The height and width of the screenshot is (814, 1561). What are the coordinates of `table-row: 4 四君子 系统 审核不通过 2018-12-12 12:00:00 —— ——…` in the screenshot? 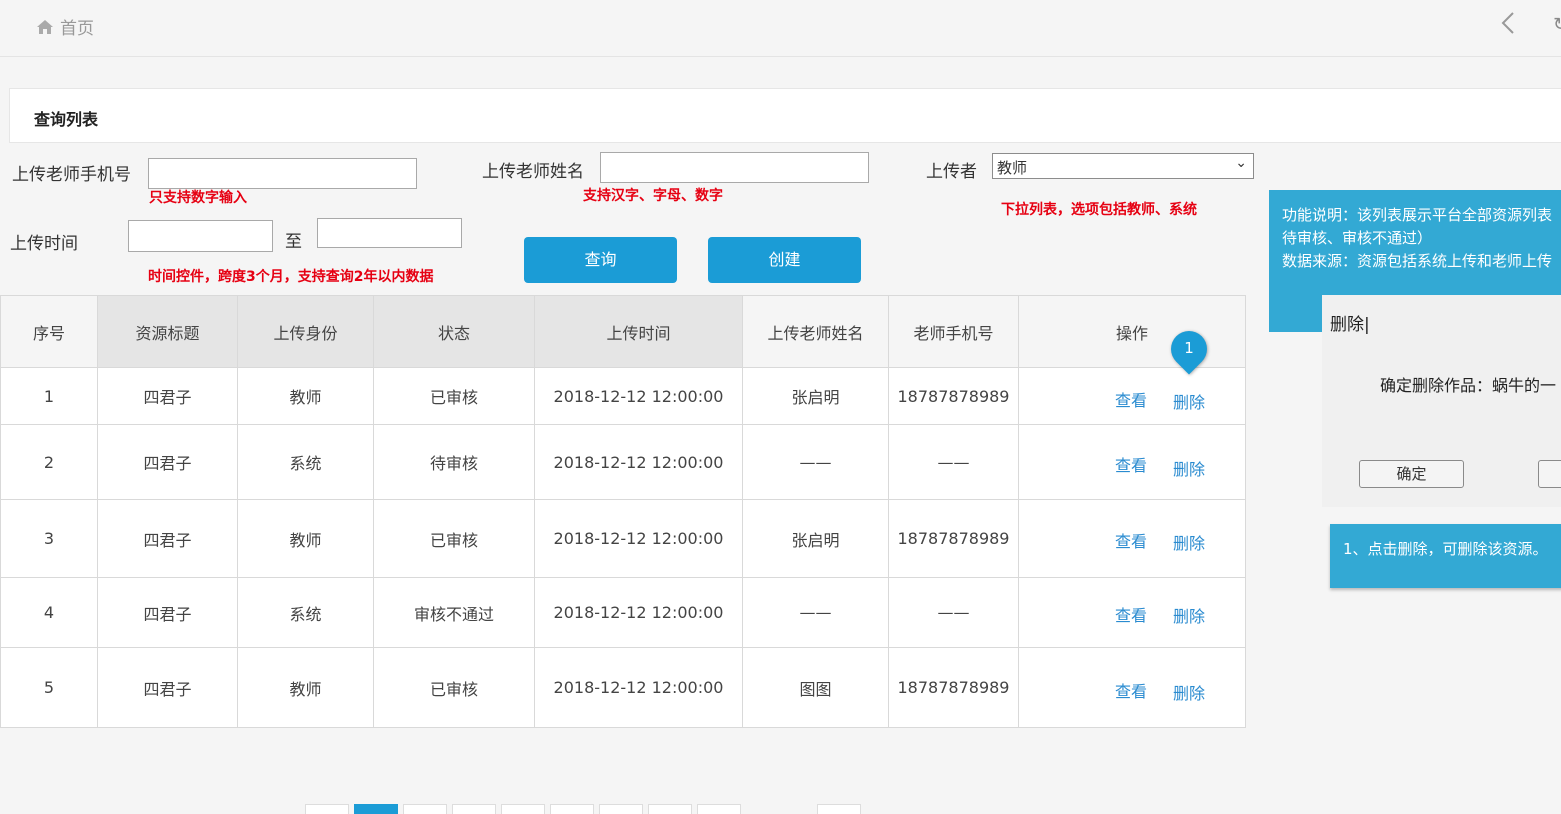 It's located at (623, 612).